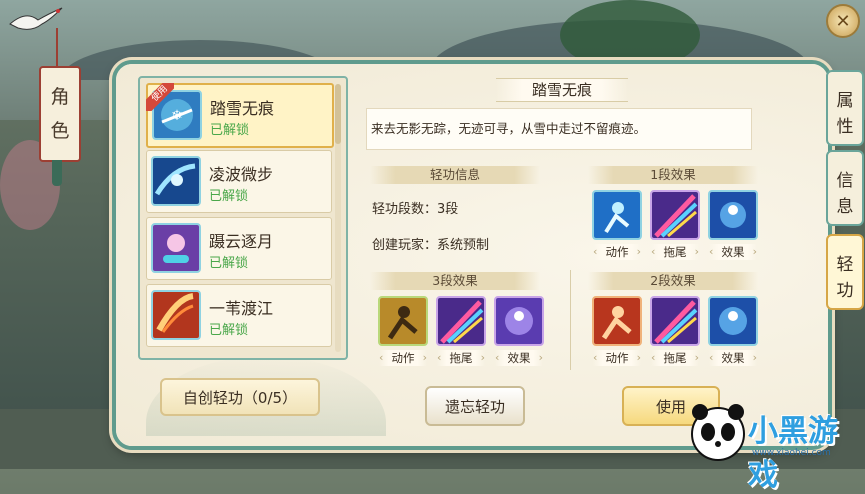  I want to click on skill-icon-reed, so click(176, 315).